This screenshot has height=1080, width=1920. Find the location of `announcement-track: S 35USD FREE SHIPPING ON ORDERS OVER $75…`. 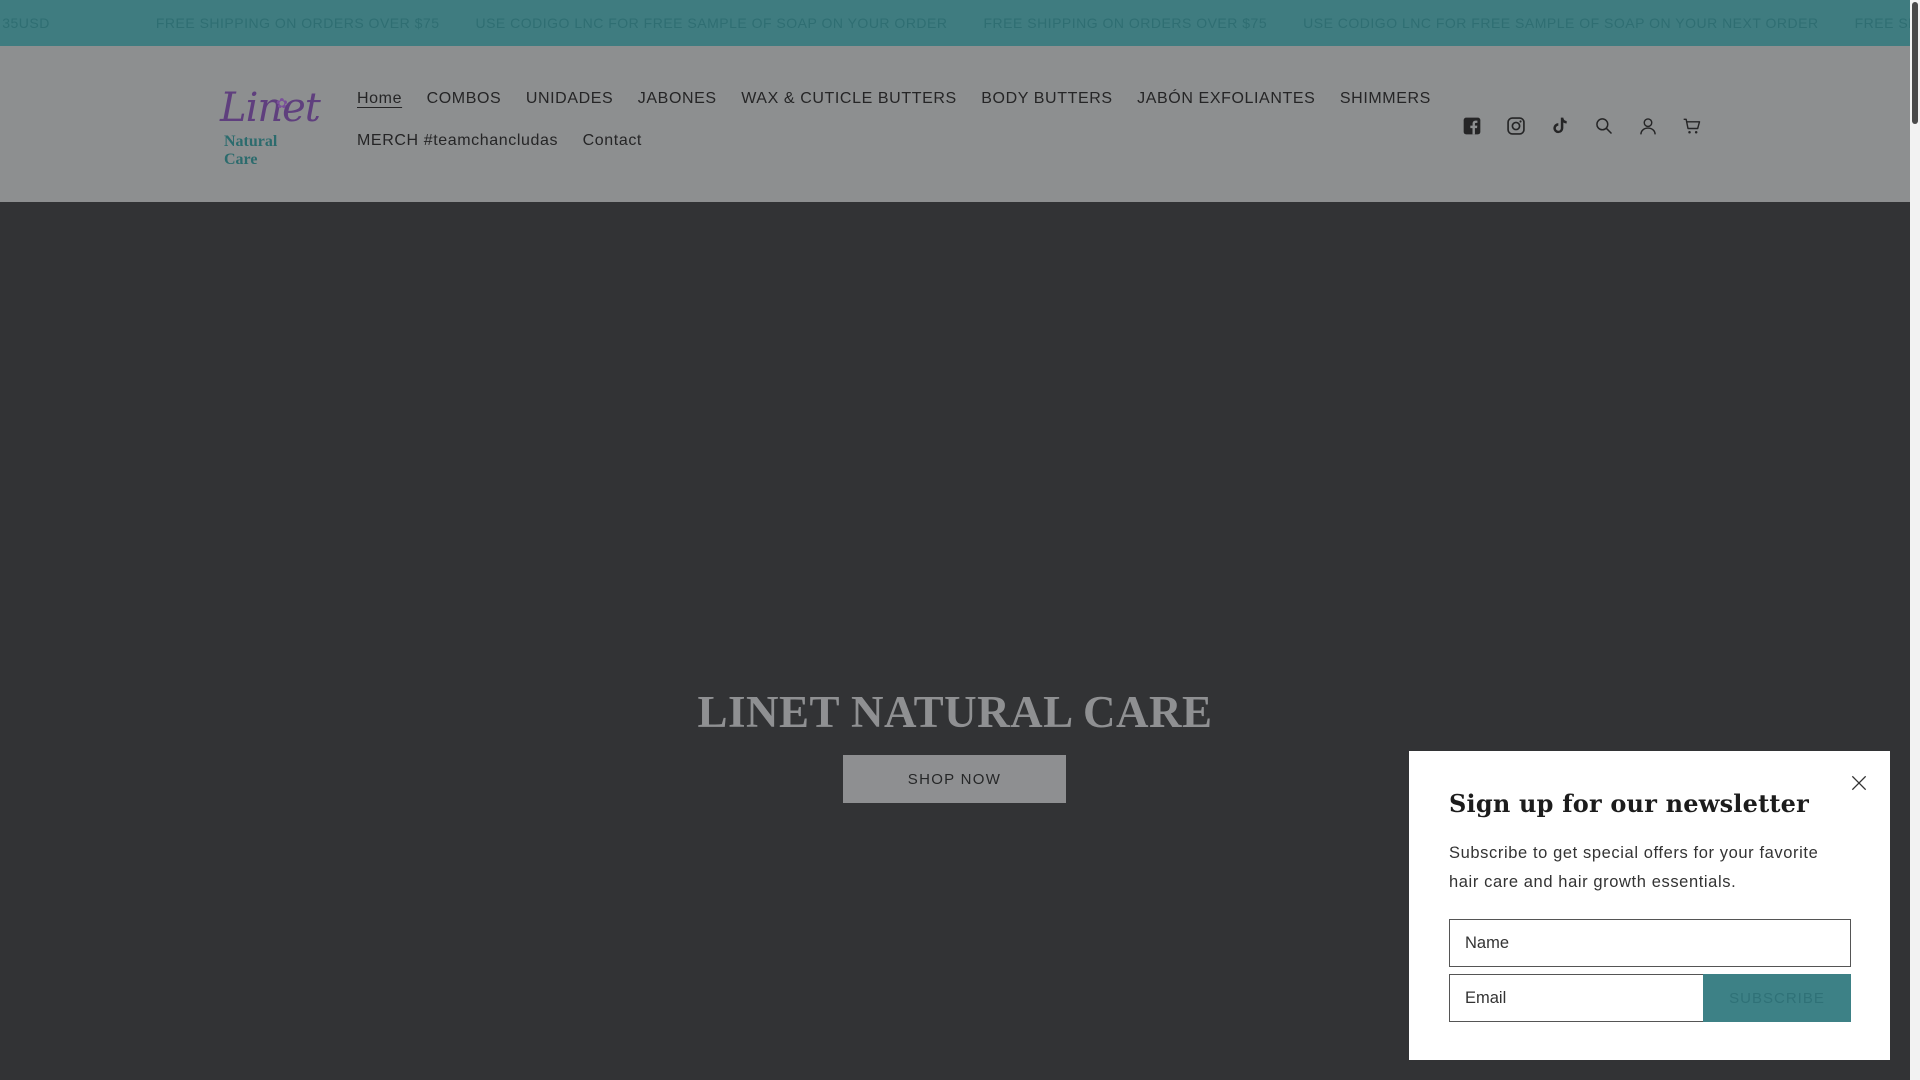

announcement-track: S 35USD FREE SHIPPING ON ORDERS OVER $75… is located at coordinates (955, 23).